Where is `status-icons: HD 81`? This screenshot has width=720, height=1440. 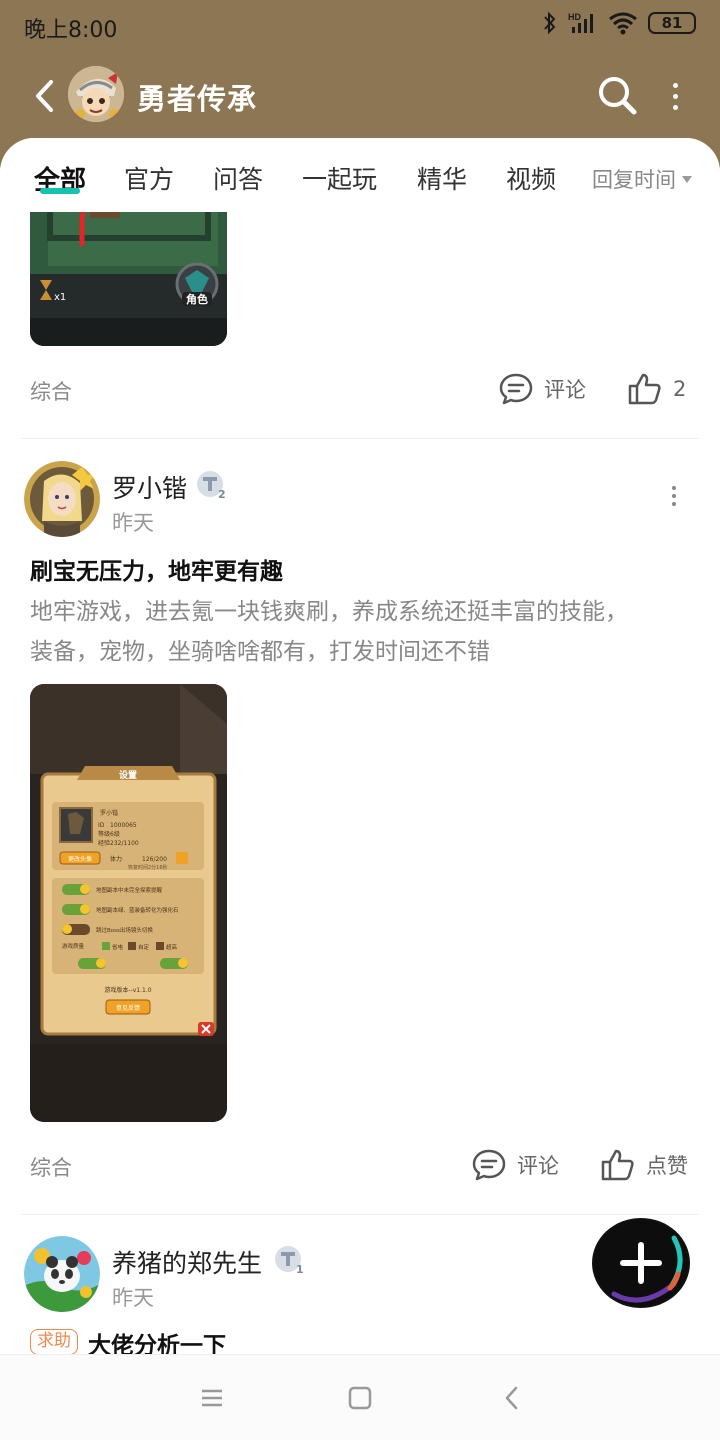
status-icons: HD 81 is located at coordinates (619, 23).